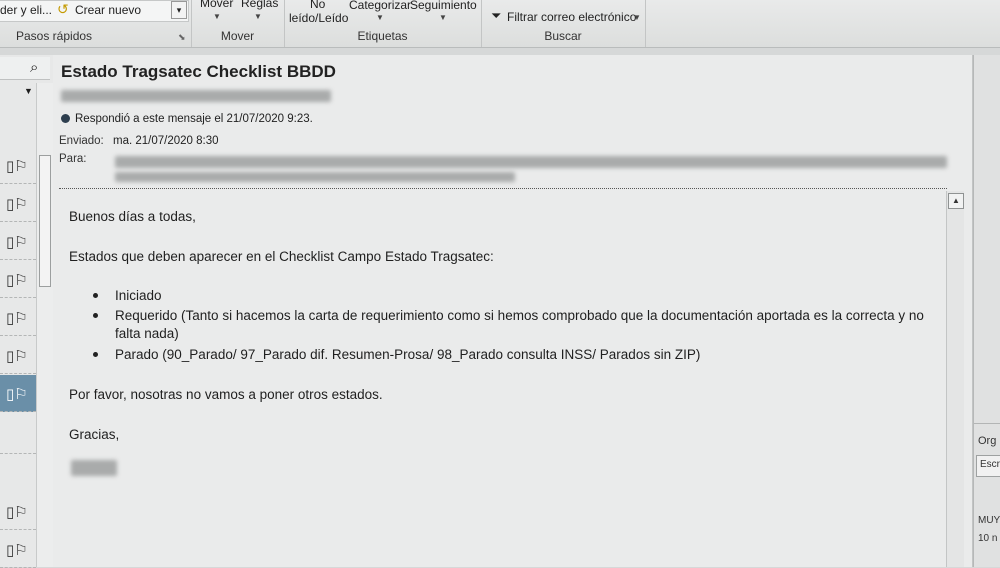  I want to click on rail-text-10n: 10 n, so click(988, 538).